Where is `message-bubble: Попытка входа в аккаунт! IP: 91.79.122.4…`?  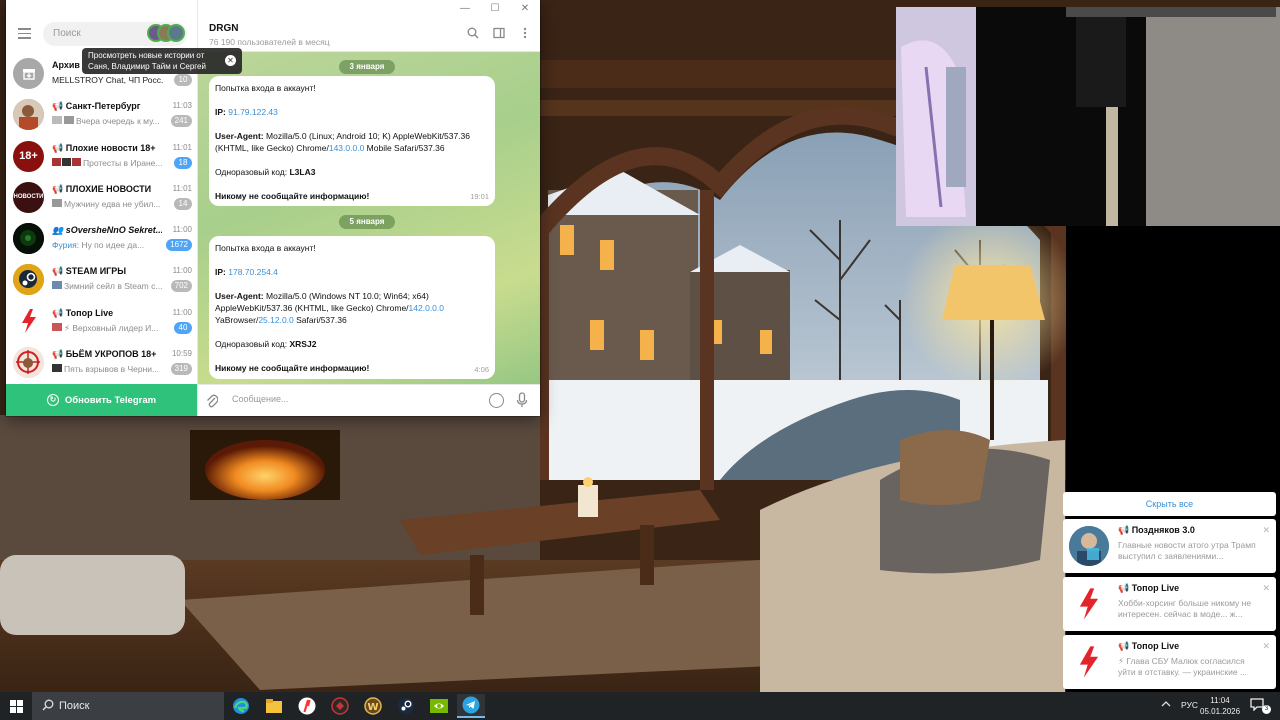
message-bubble: Попытка входа в аккаунт! IP: 91.79.122.4… is located at coordinates (352, 141).